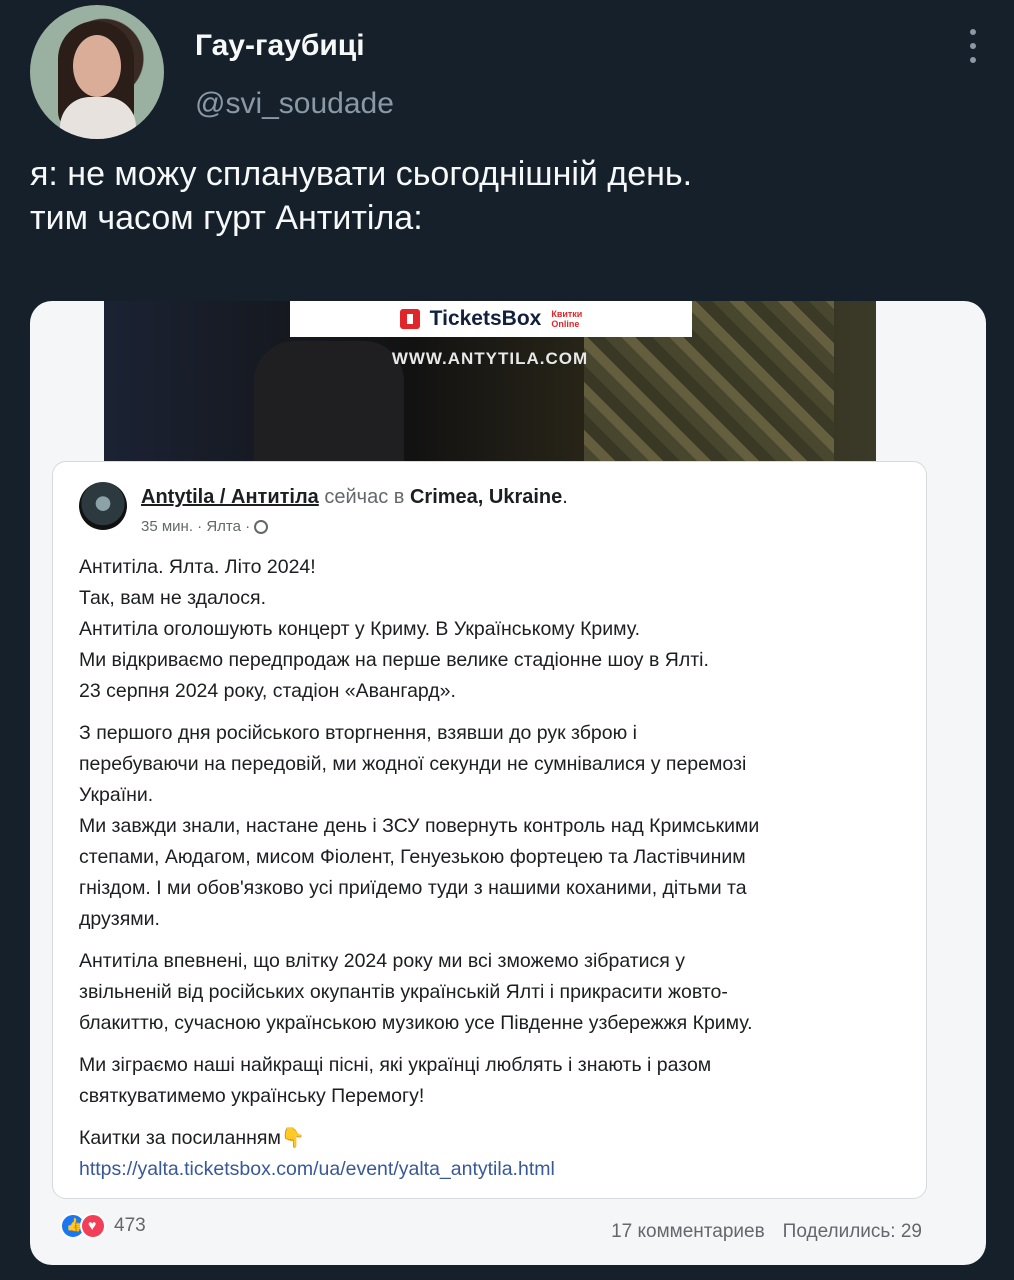  I want to click on tweet-text-line: тим часом гурт Антитіла:, so click(226, 218).